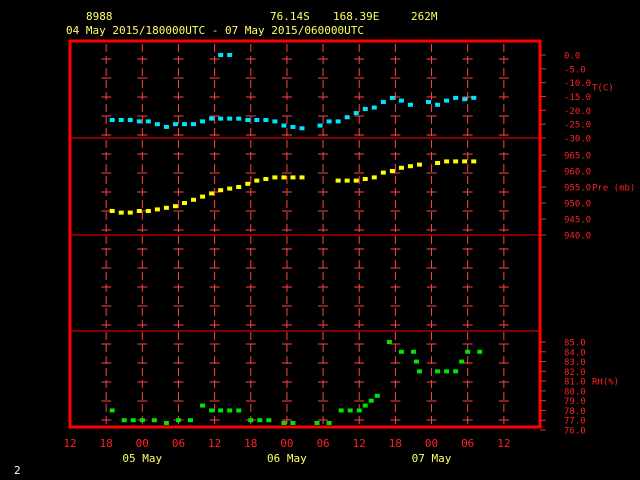  I want to click on y-tick-label: 940.0, so click(577, 237).